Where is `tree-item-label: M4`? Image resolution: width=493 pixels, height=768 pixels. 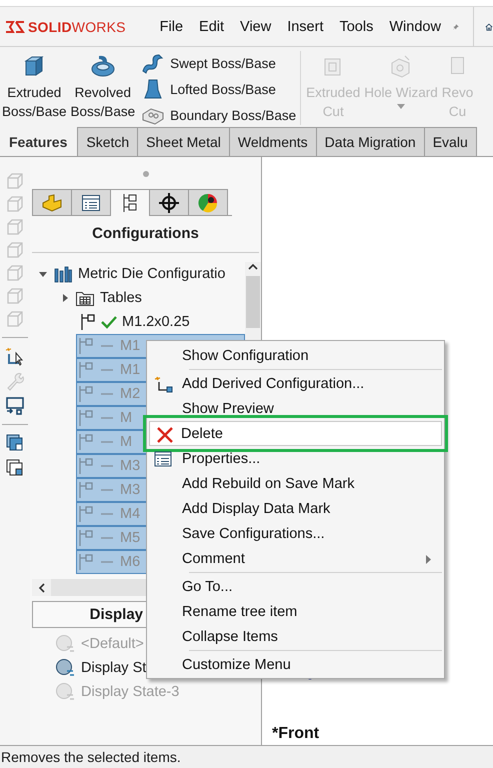
tree-item-label: M4 is located at coordinates (130, 514).